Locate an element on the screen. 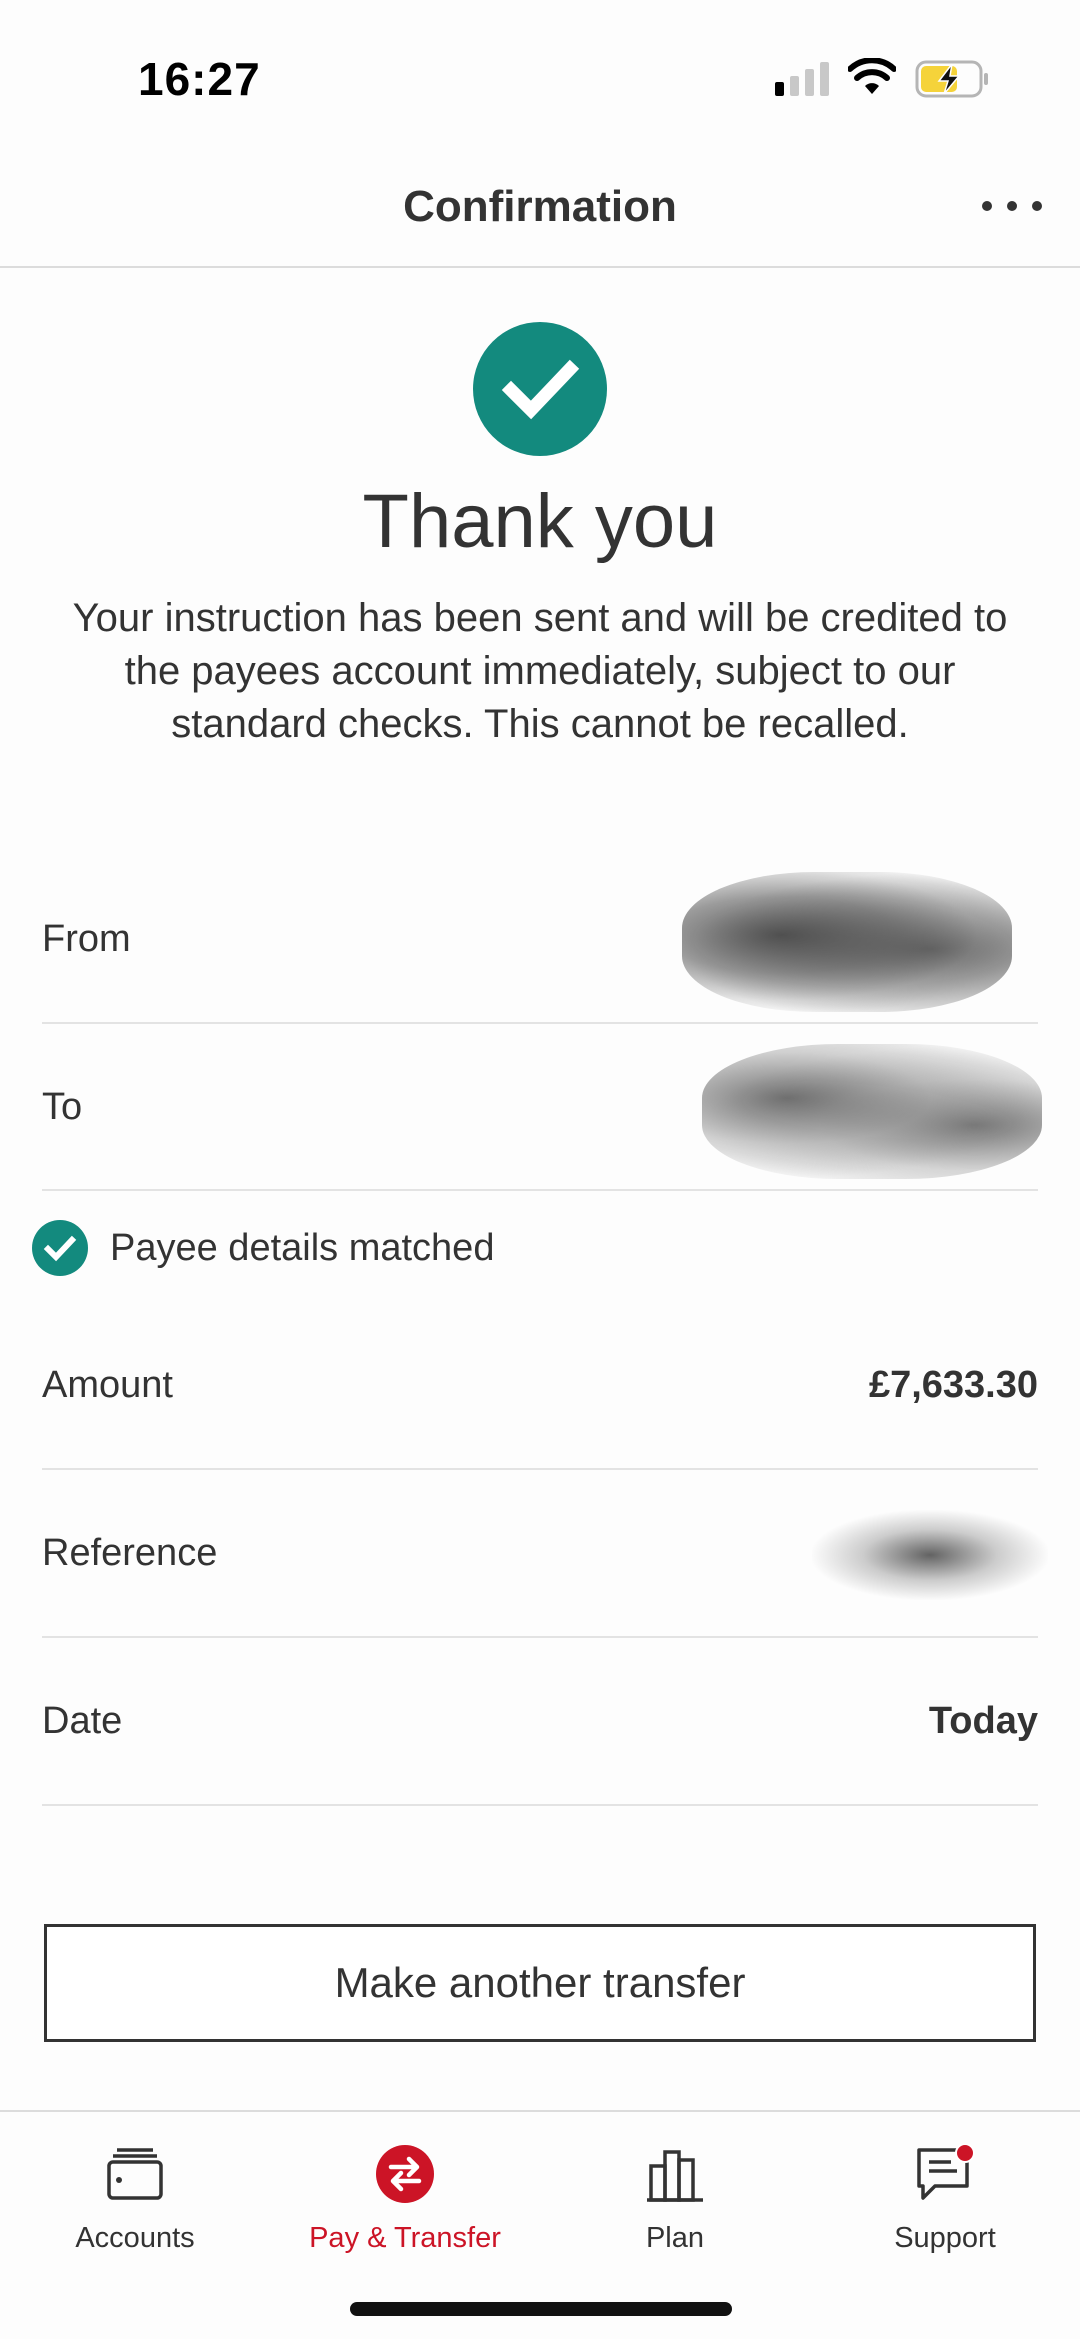  home-indicator is located at coordinates (541, 2309).